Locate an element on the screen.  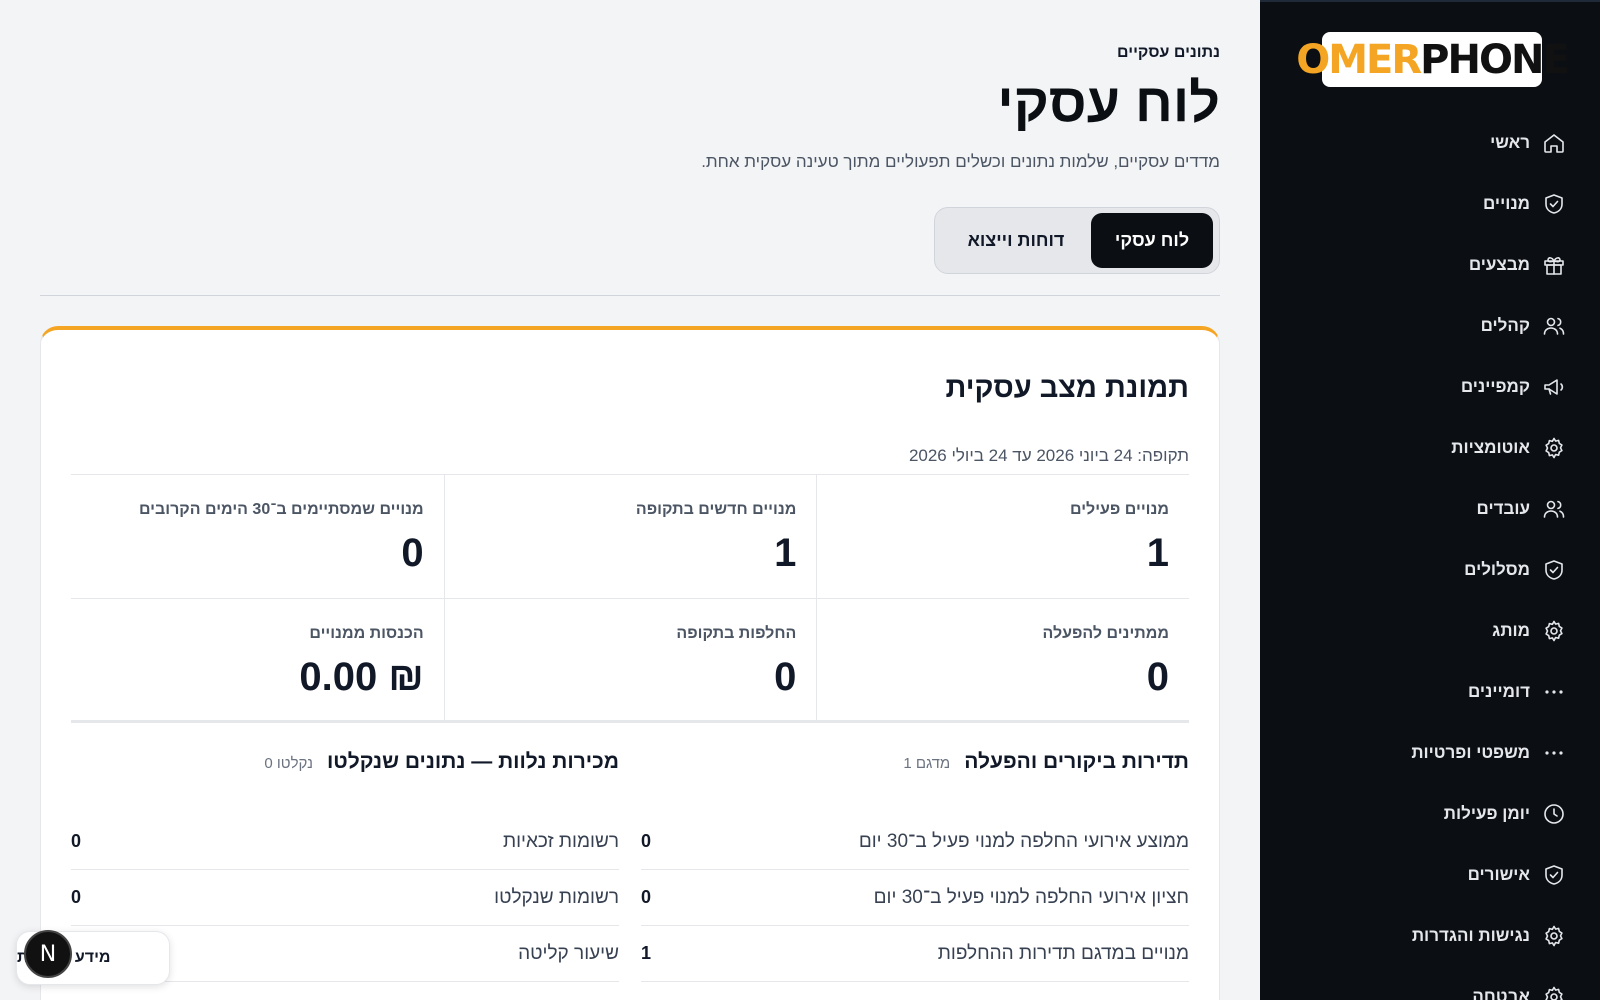
sidebar-item-label: מותג is located at coordinates (1511, 630).